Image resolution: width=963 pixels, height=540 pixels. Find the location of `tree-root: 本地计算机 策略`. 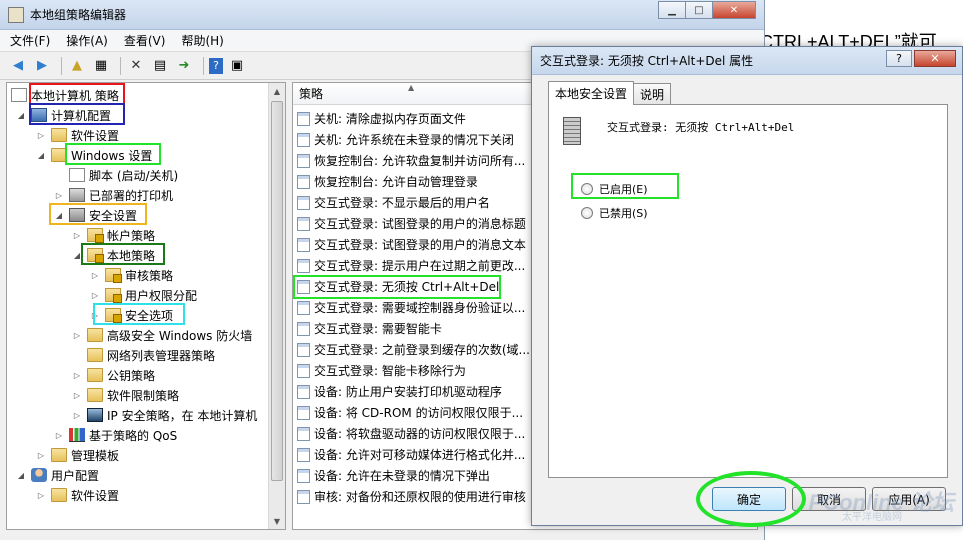

tree-root: 本地计算机 策略 is located at coordinates (65, 95).